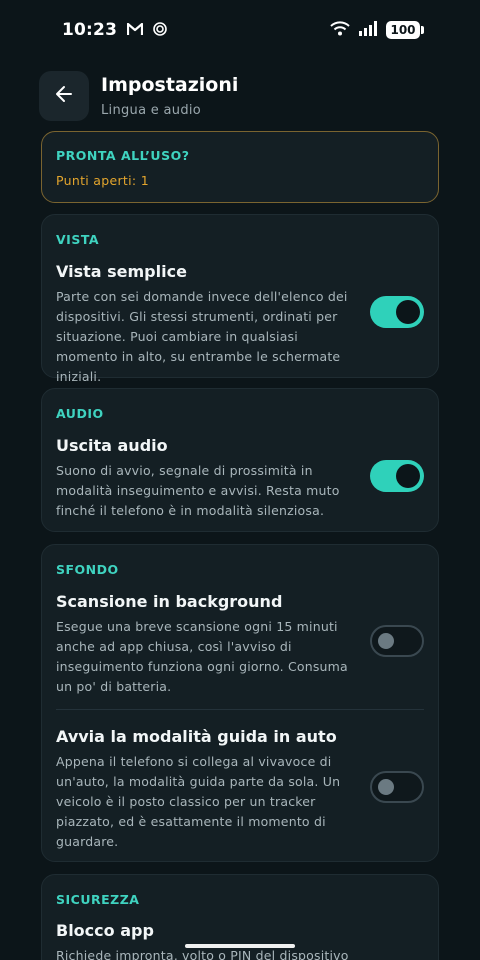 This screenshot has height=960, width=480. I want to click on simple-view-toggle, so click(397, 312).